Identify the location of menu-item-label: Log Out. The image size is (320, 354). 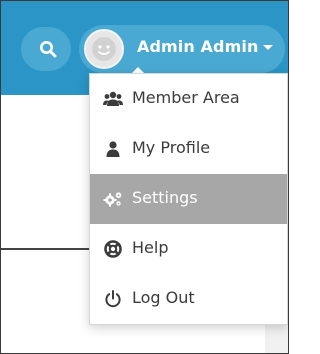
(163, 297).